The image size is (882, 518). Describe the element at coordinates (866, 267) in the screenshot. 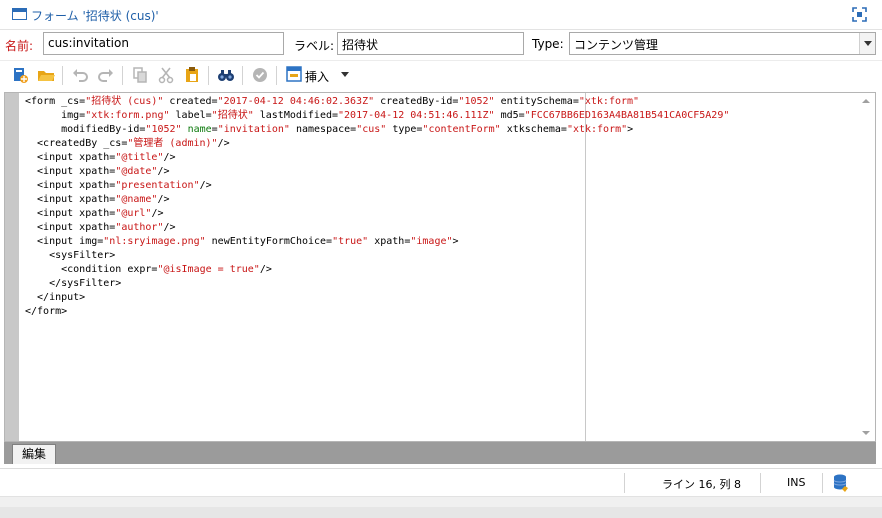

I see `vertical-scrollbar` at that location.